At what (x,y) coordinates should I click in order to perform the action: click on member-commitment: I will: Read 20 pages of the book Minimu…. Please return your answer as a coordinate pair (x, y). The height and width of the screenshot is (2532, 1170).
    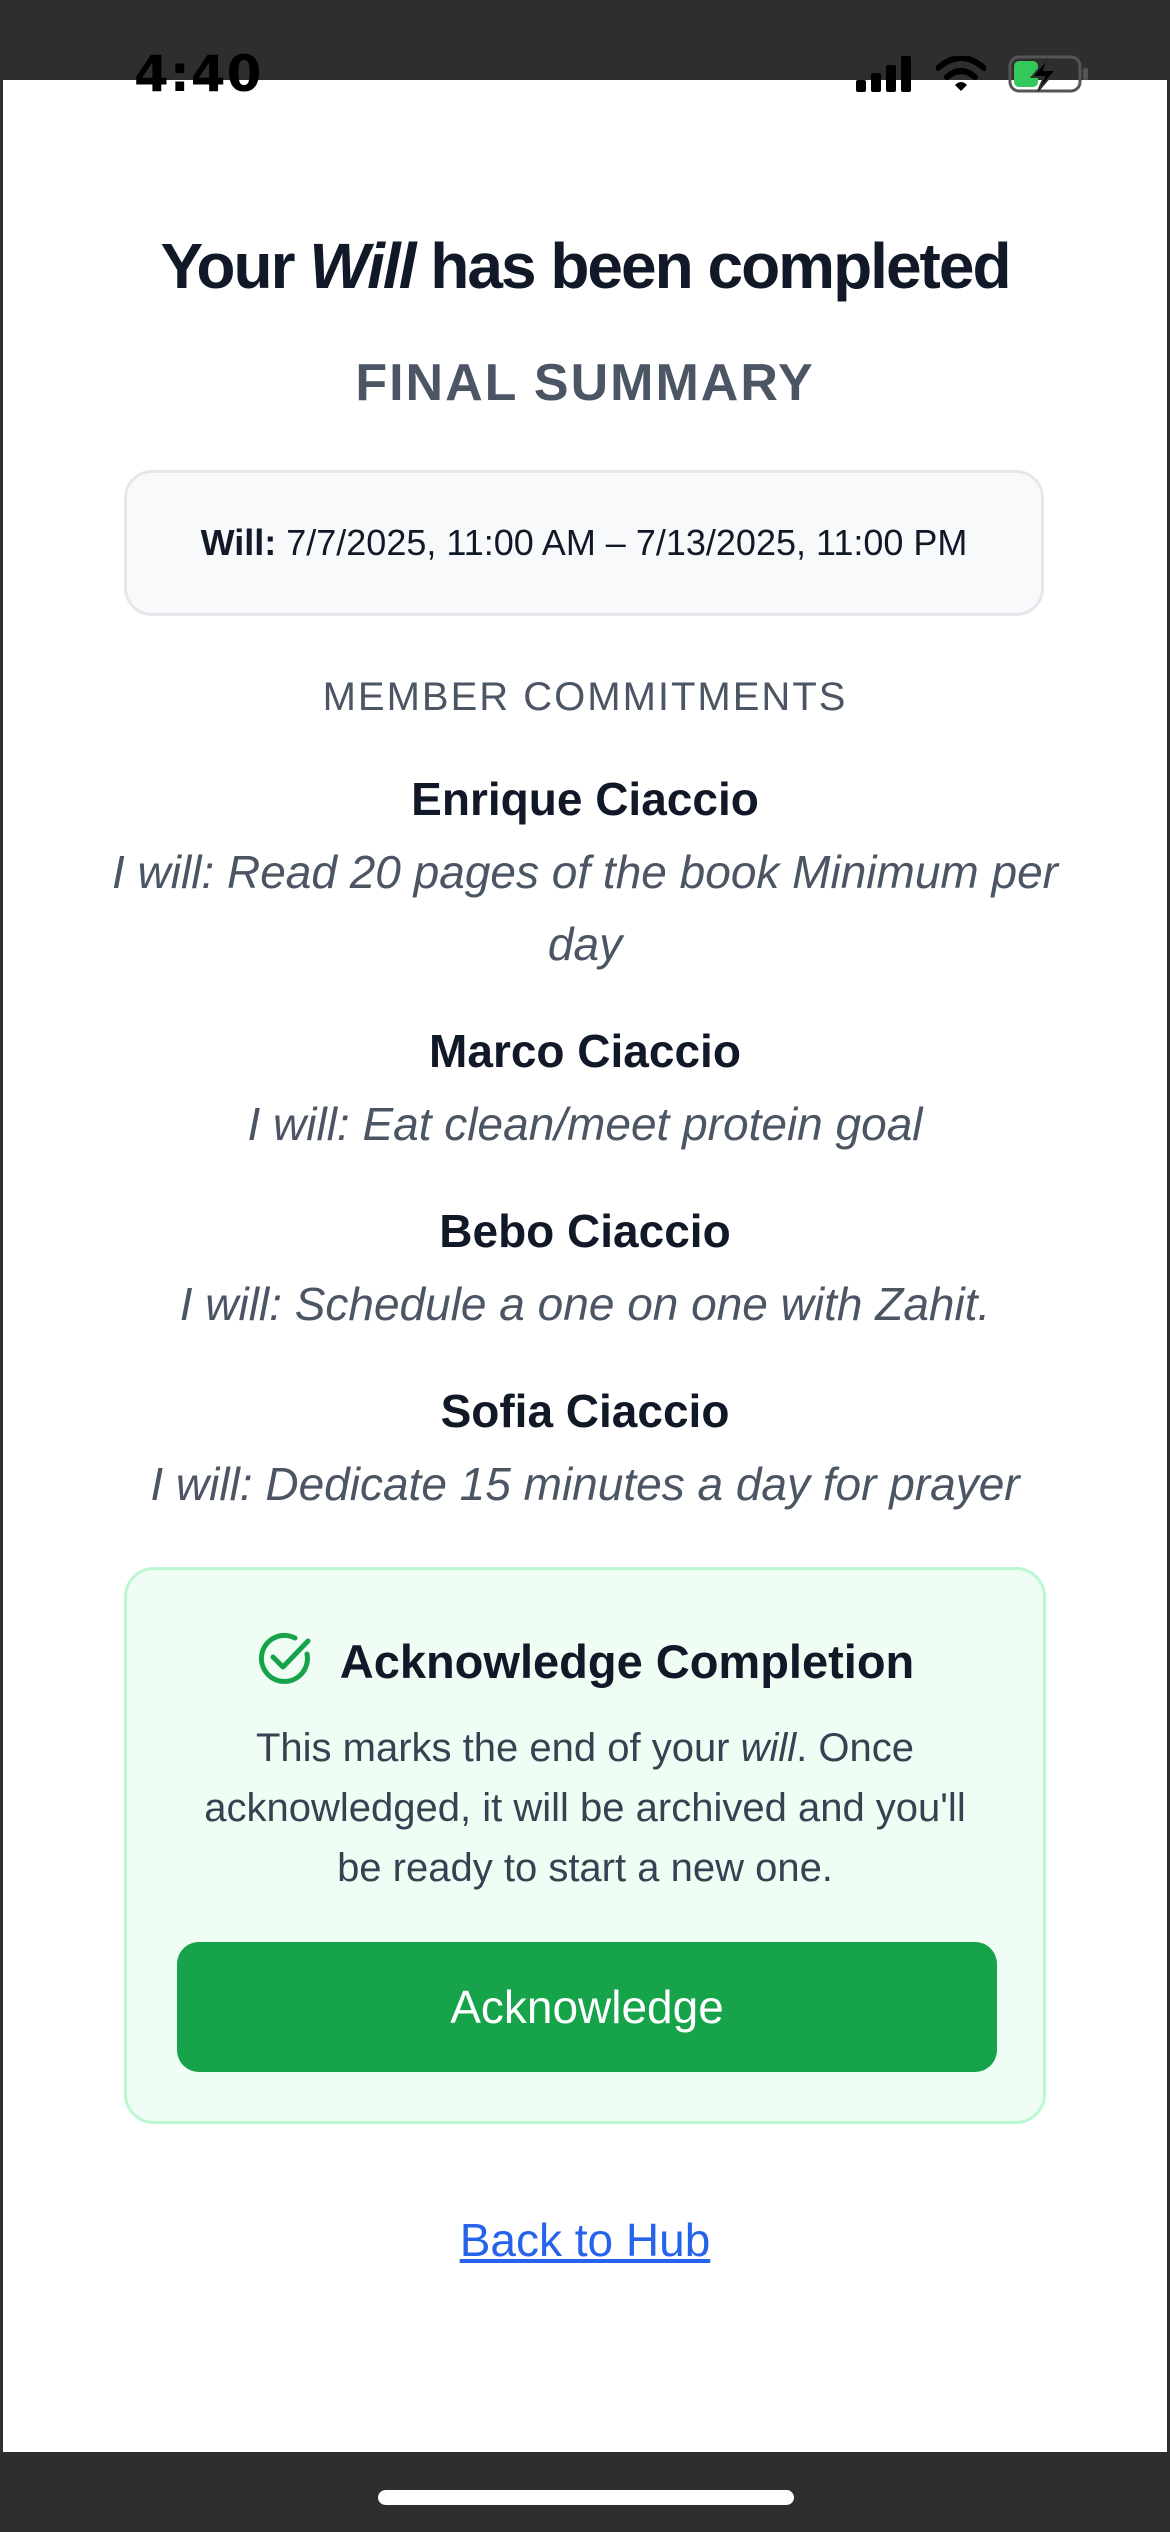
    Looking at the image, I should click on (585, 908).